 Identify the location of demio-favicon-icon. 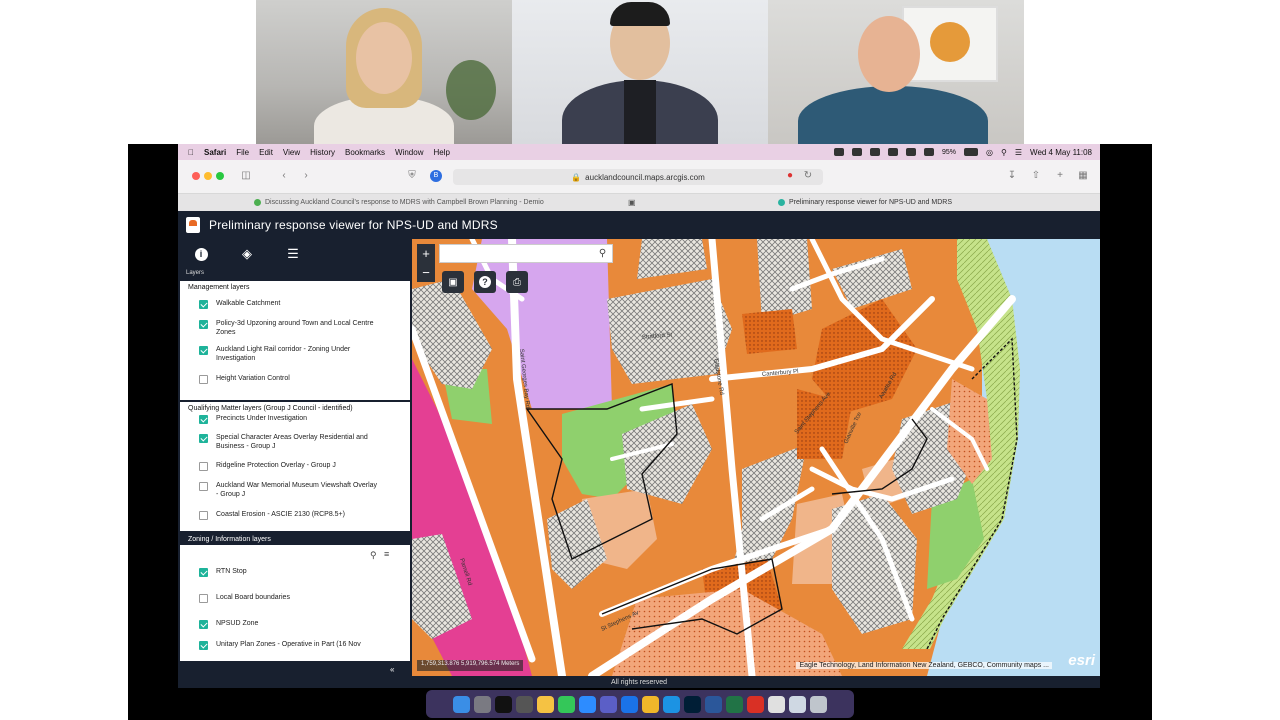
(257, 202).